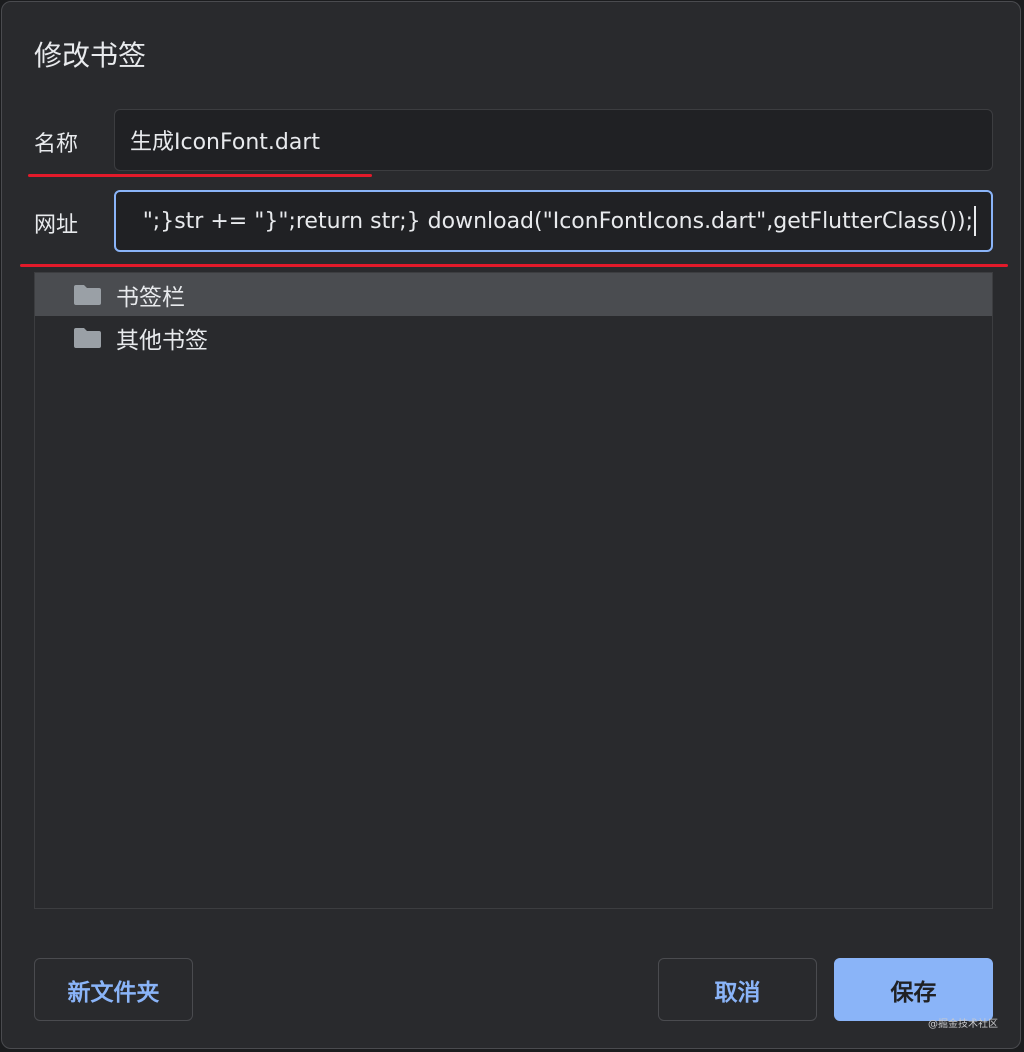 The width and height of the screenshot is (1024, 1052). What do you see at coordinates (963, 1024) in the screenshot?
I see `watermark: @掘金技术社区` at bounding box center [963, 1024].